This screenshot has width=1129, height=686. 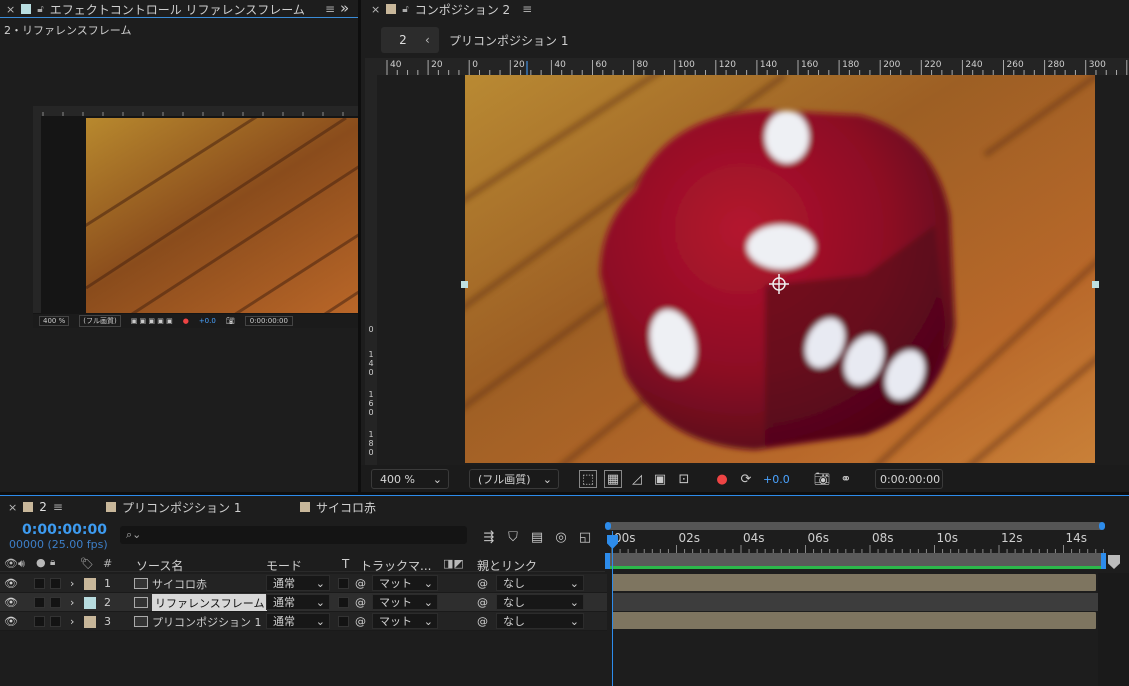 What do you see at coordinates (155, 9) in the screenshot?
I see `effect-controls-tab: × 🔓︎ エフェクトコントロール リファレンスフレーム` at bounding box center [155, 9].